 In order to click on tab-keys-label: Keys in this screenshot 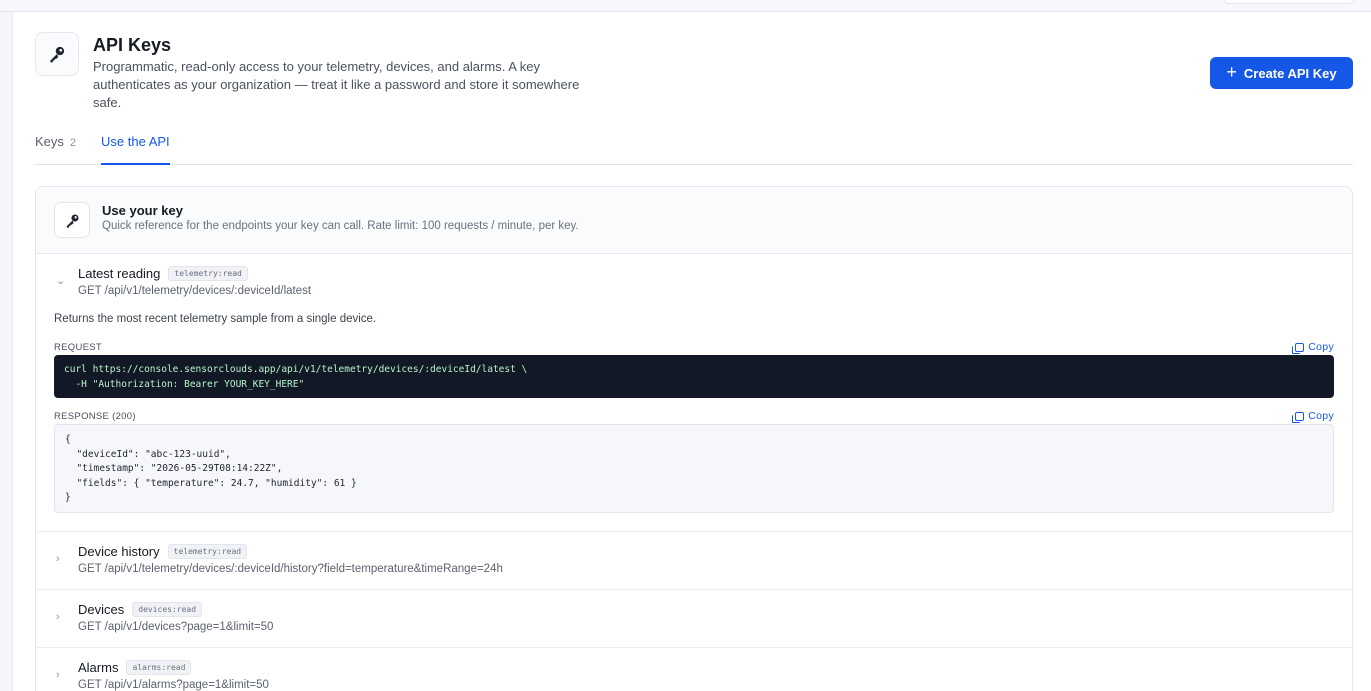, I will do `click(49, 141)`.